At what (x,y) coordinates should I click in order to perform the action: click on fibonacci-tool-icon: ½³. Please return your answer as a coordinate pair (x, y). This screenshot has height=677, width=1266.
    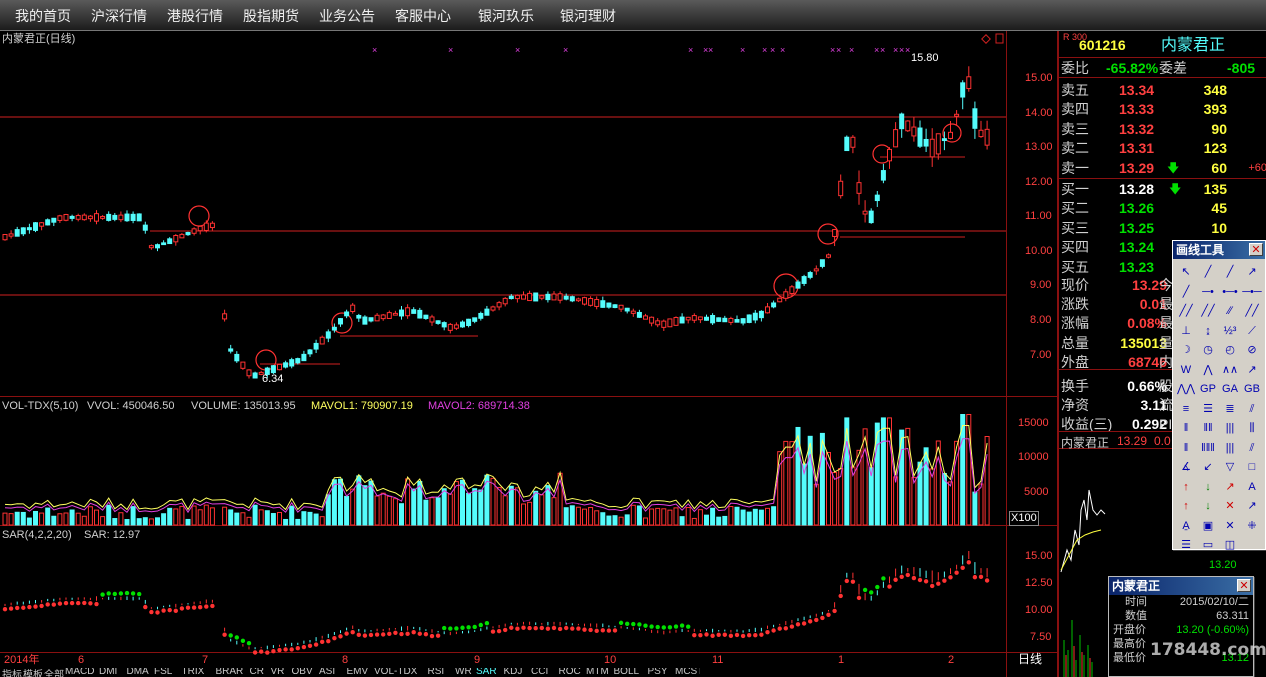
    Looking at the image, I should click on (1230, 331).